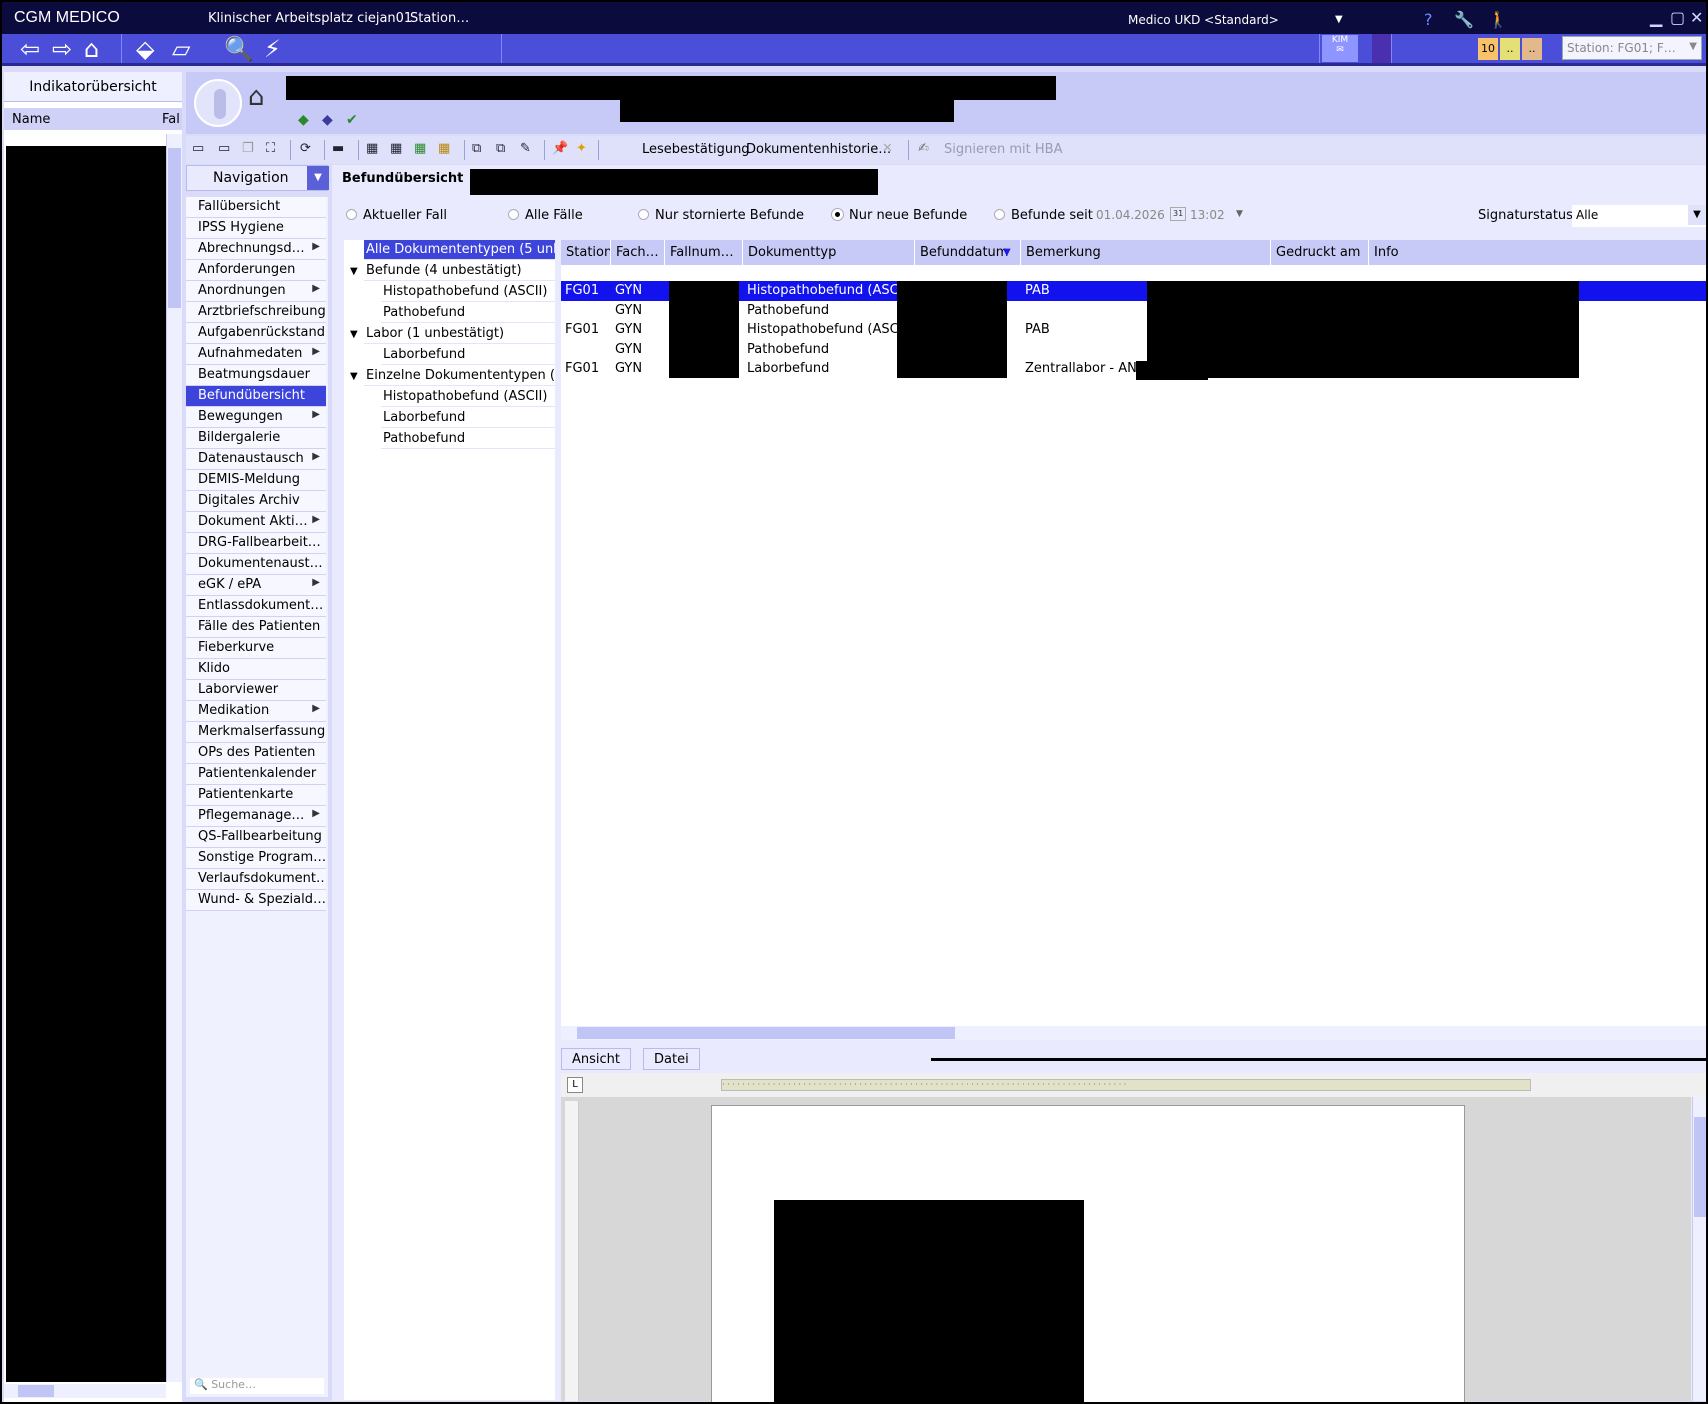 This screenshot has width=1708, height=1404. Describe the element at coordinates (1320, 252) in the screenshot. I see `column-header: Gedruckt am` at that location.